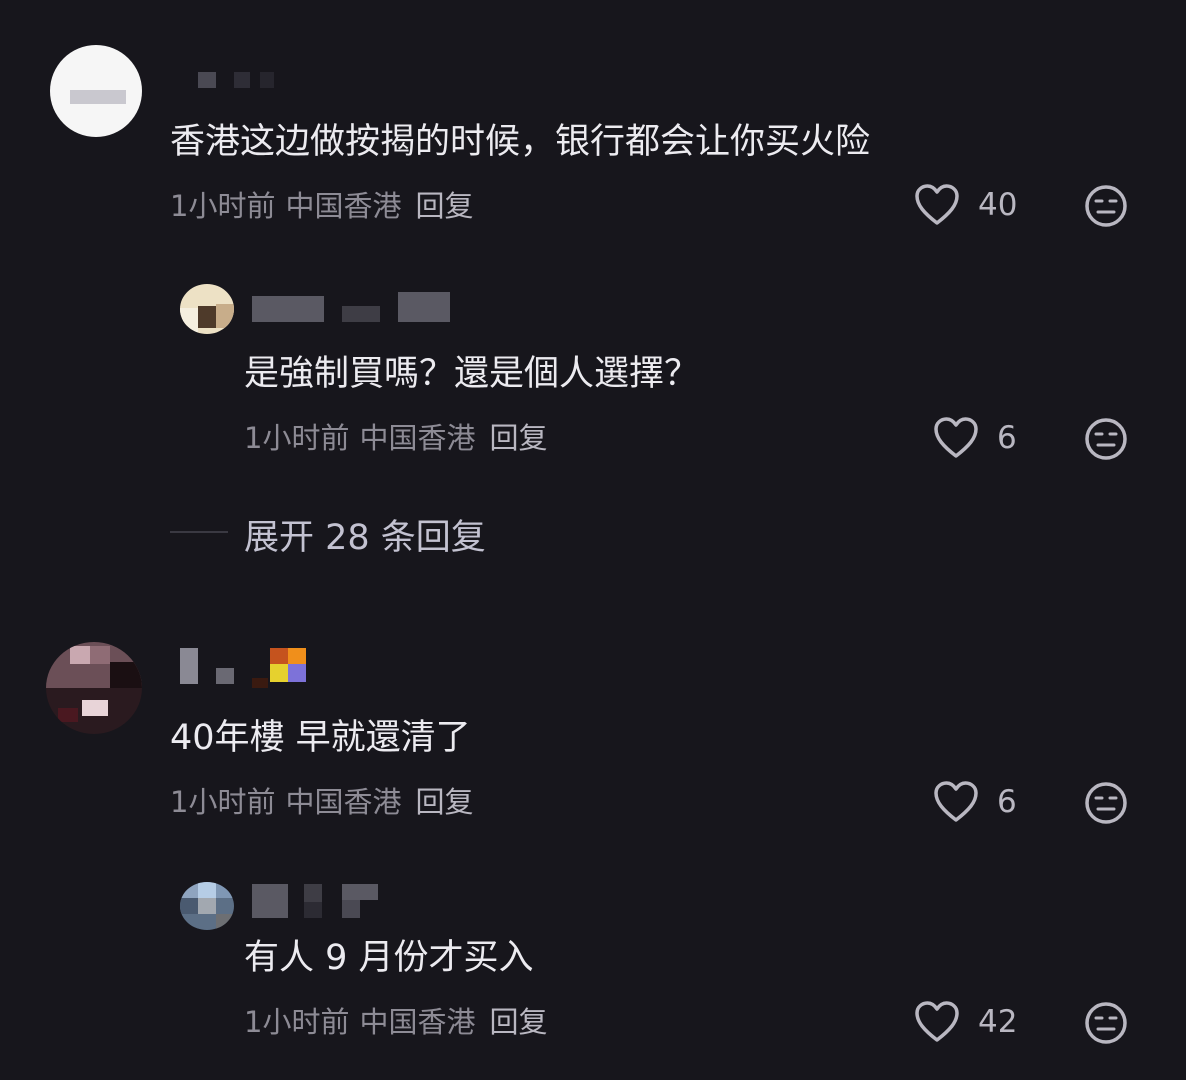 The height and width of the screenshot is (1080, 1186). What do you see at coordinates (98, 97) in the screenshot?
I see `avatar-pixelation` at bounding box center [98, 97].